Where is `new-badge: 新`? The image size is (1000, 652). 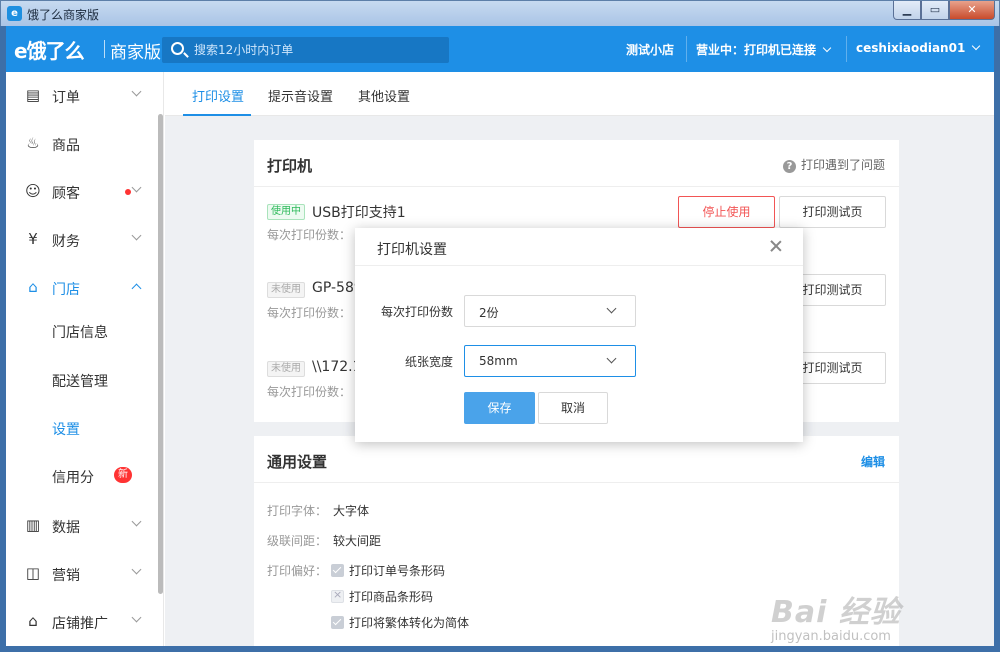
new-badge: 新 is located at coordinates (123, 475).